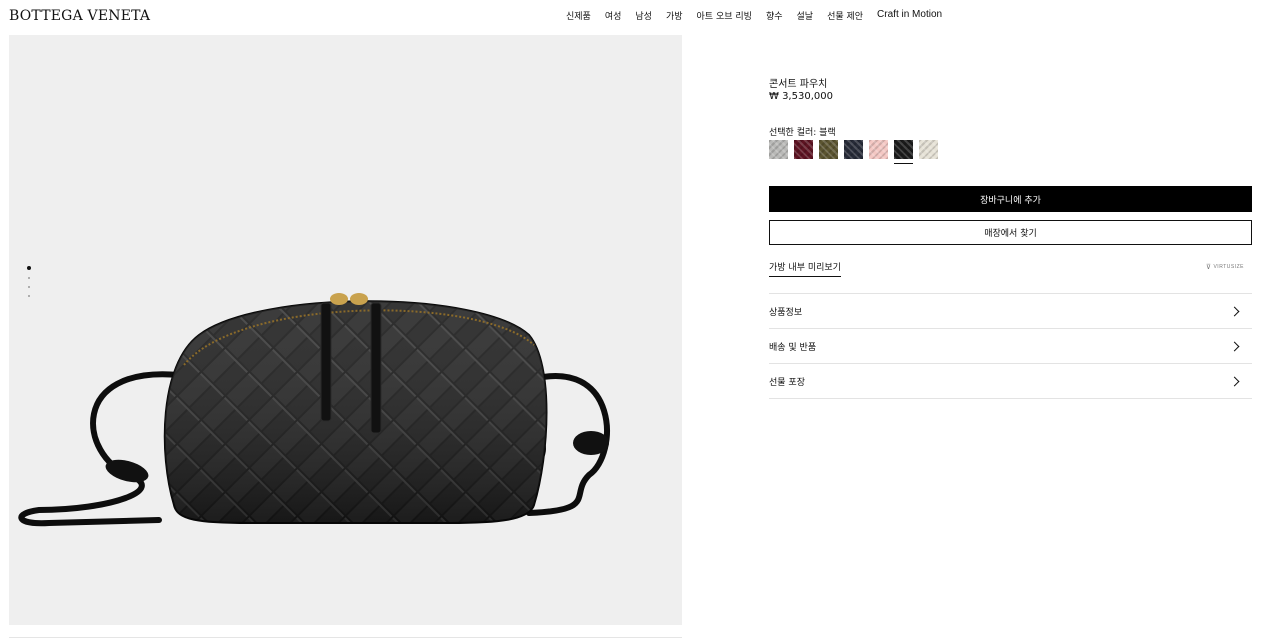 The height and width of the screenshot is (640, 1280). I want to click on nav-item-craft-in-motion: Craft in Motion, so click(909, 15).